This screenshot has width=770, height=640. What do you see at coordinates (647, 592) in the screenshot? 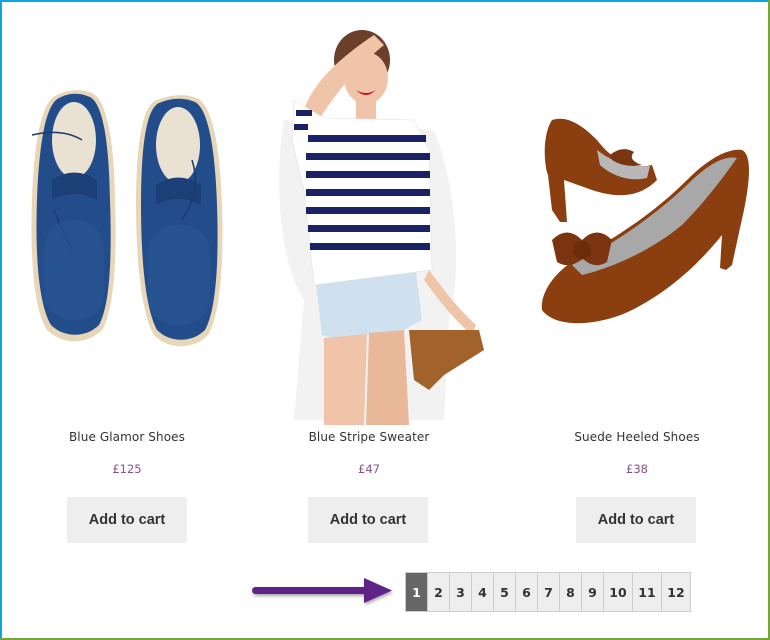
I see `page-11: 11` at bounding box center [647, 592].